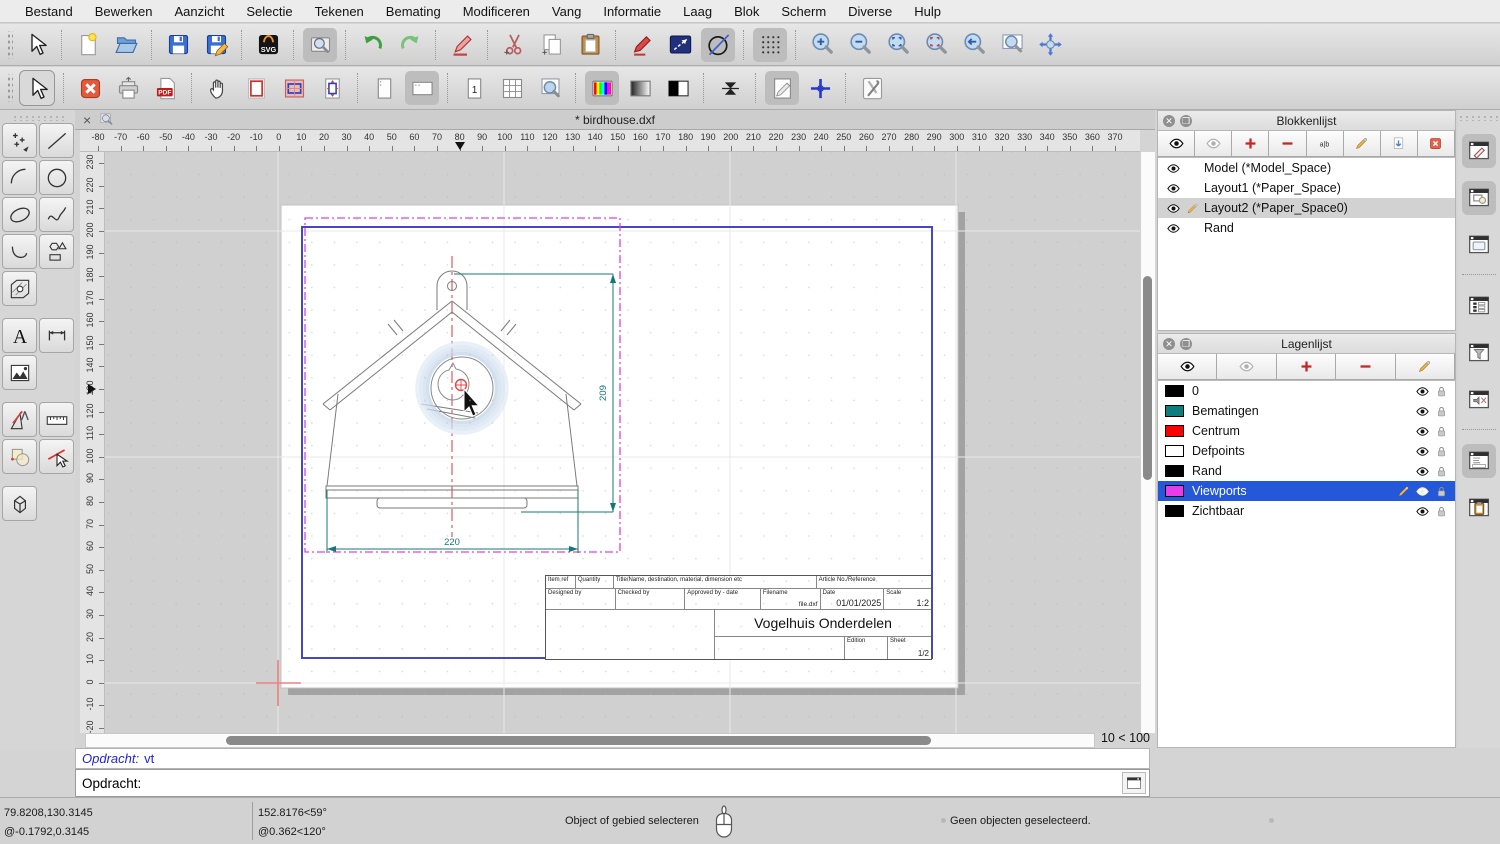  I want to click on zoom-window-icon, so click(1012, 45).